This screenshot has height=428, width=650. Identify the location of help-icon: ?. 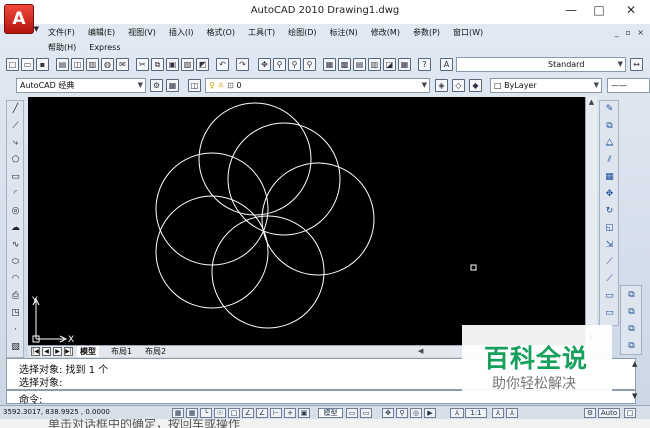
(424, 64).